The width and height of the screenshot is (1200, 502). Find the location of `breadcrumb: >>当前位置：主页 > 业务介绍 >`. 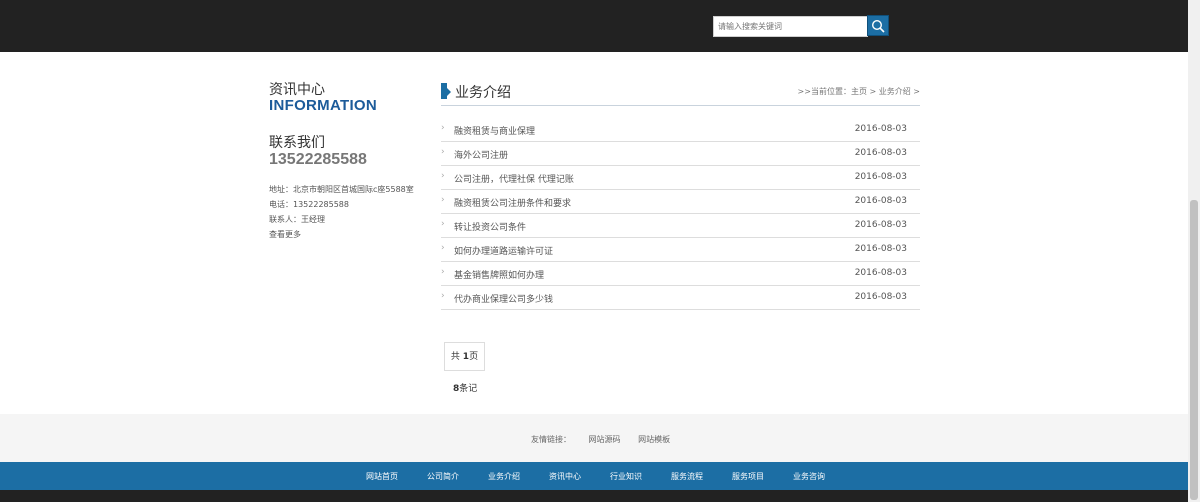

breadcrumb: >>当前位置：主页 > 业务介绍 > is located at coordinates (859, 91).